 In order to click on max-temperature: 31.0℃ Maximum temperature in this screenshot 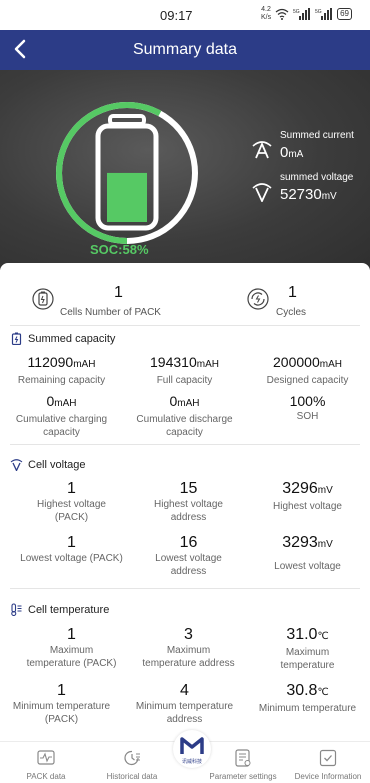, I will do `click(307, 648)`.